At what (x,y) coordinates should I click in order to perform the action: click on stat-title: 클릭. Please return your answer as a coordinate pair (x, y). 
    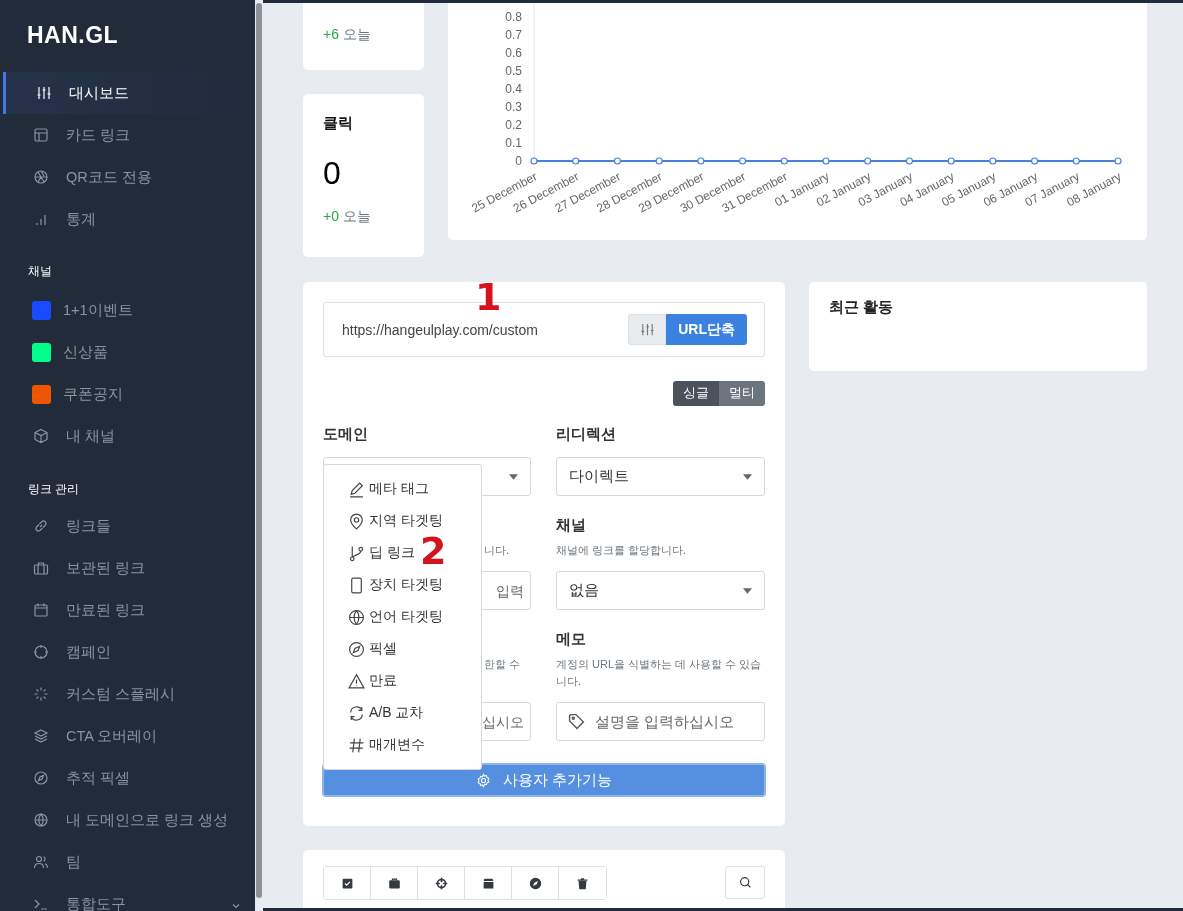
    Looking at the image, I should click on (338, 123).